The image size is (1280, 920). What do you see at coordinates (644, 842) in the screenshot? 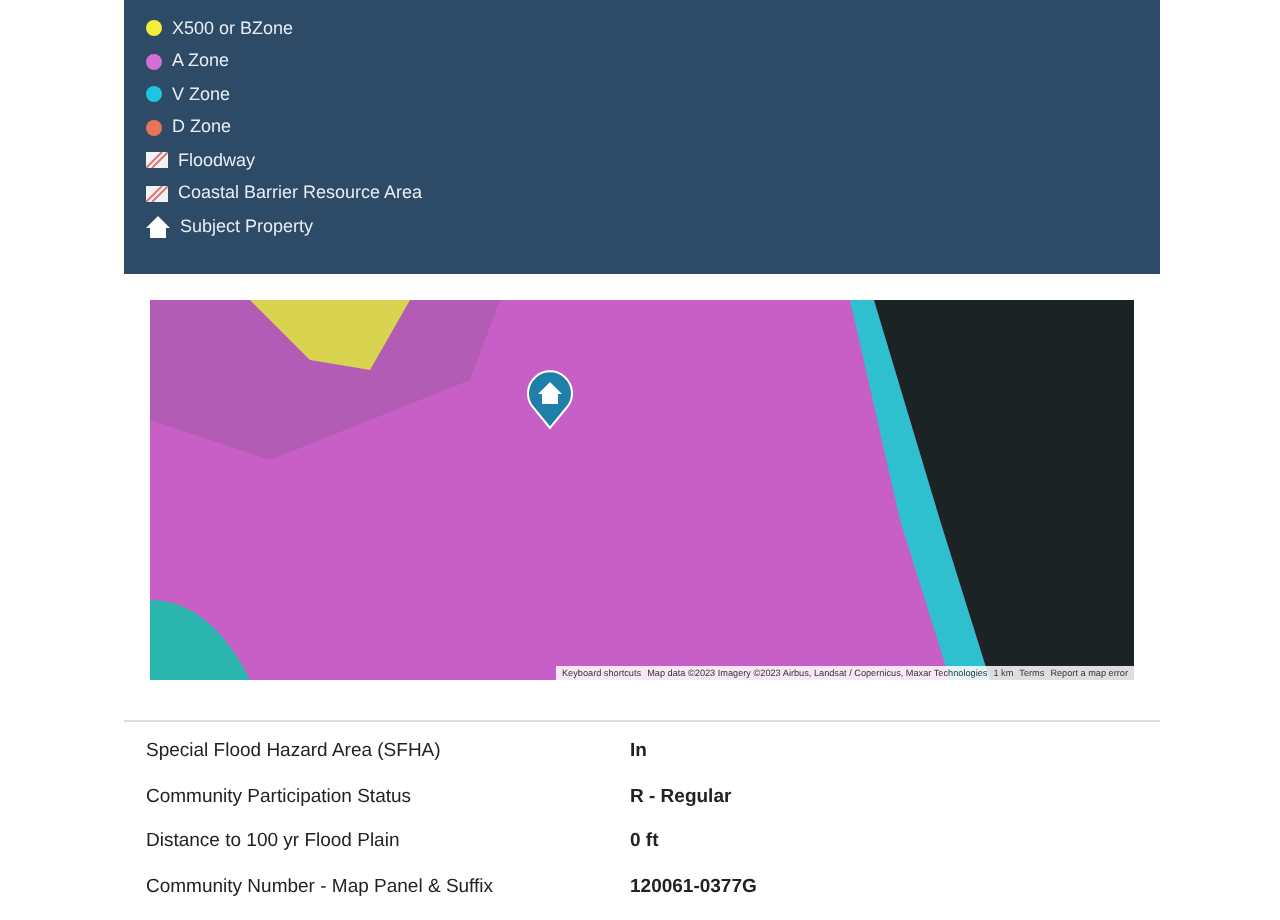
I see `detail-value: 0 ft` at bounding box center [644, 842].